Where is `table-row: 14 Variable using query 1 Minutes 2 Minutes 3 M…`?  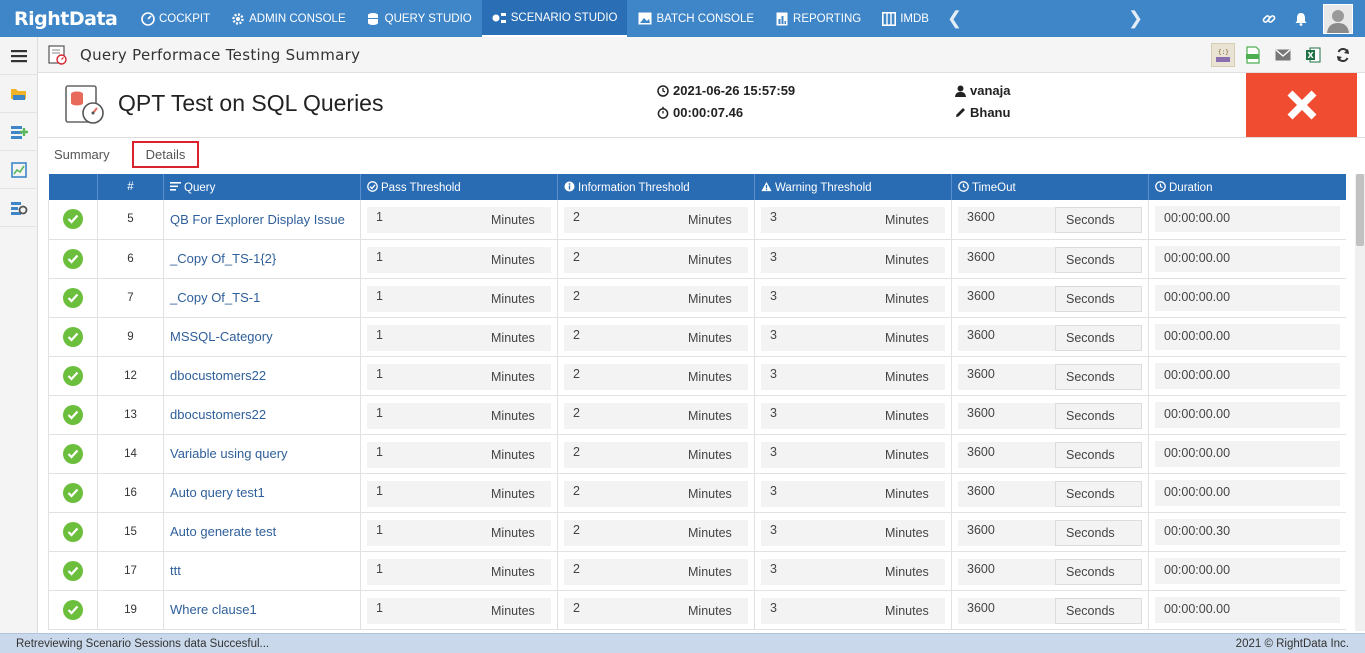
table-row: 14 Variable using query 1 Minutes 2 Minutes 3 M… is located at coordinates (697, 454).